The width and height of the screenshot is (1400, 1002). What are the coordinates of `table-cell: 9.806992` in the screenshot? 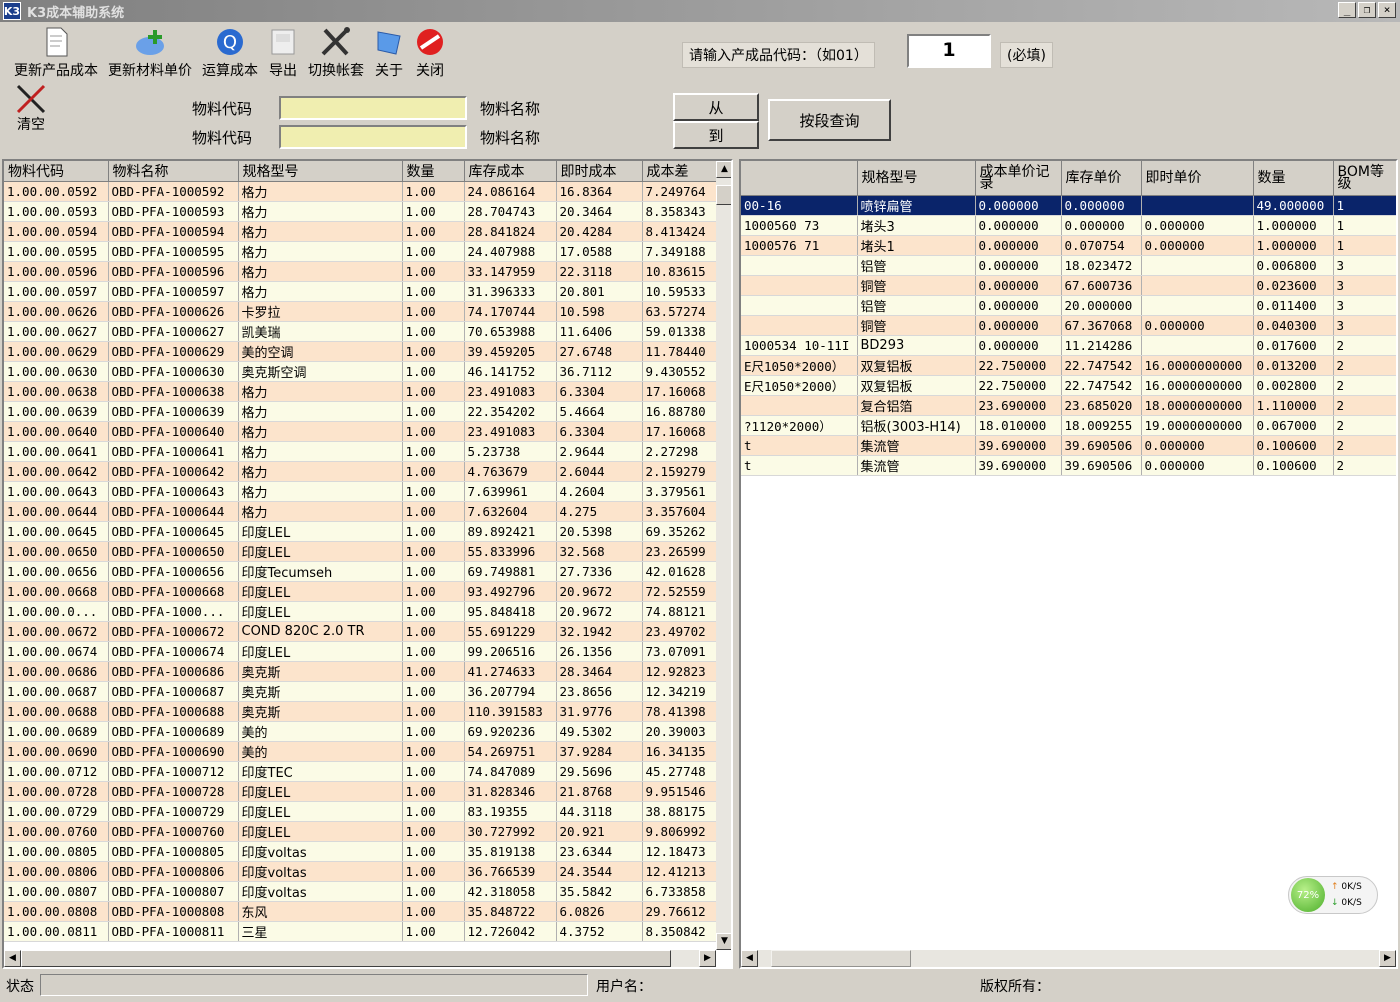 It's located at (679, 831).